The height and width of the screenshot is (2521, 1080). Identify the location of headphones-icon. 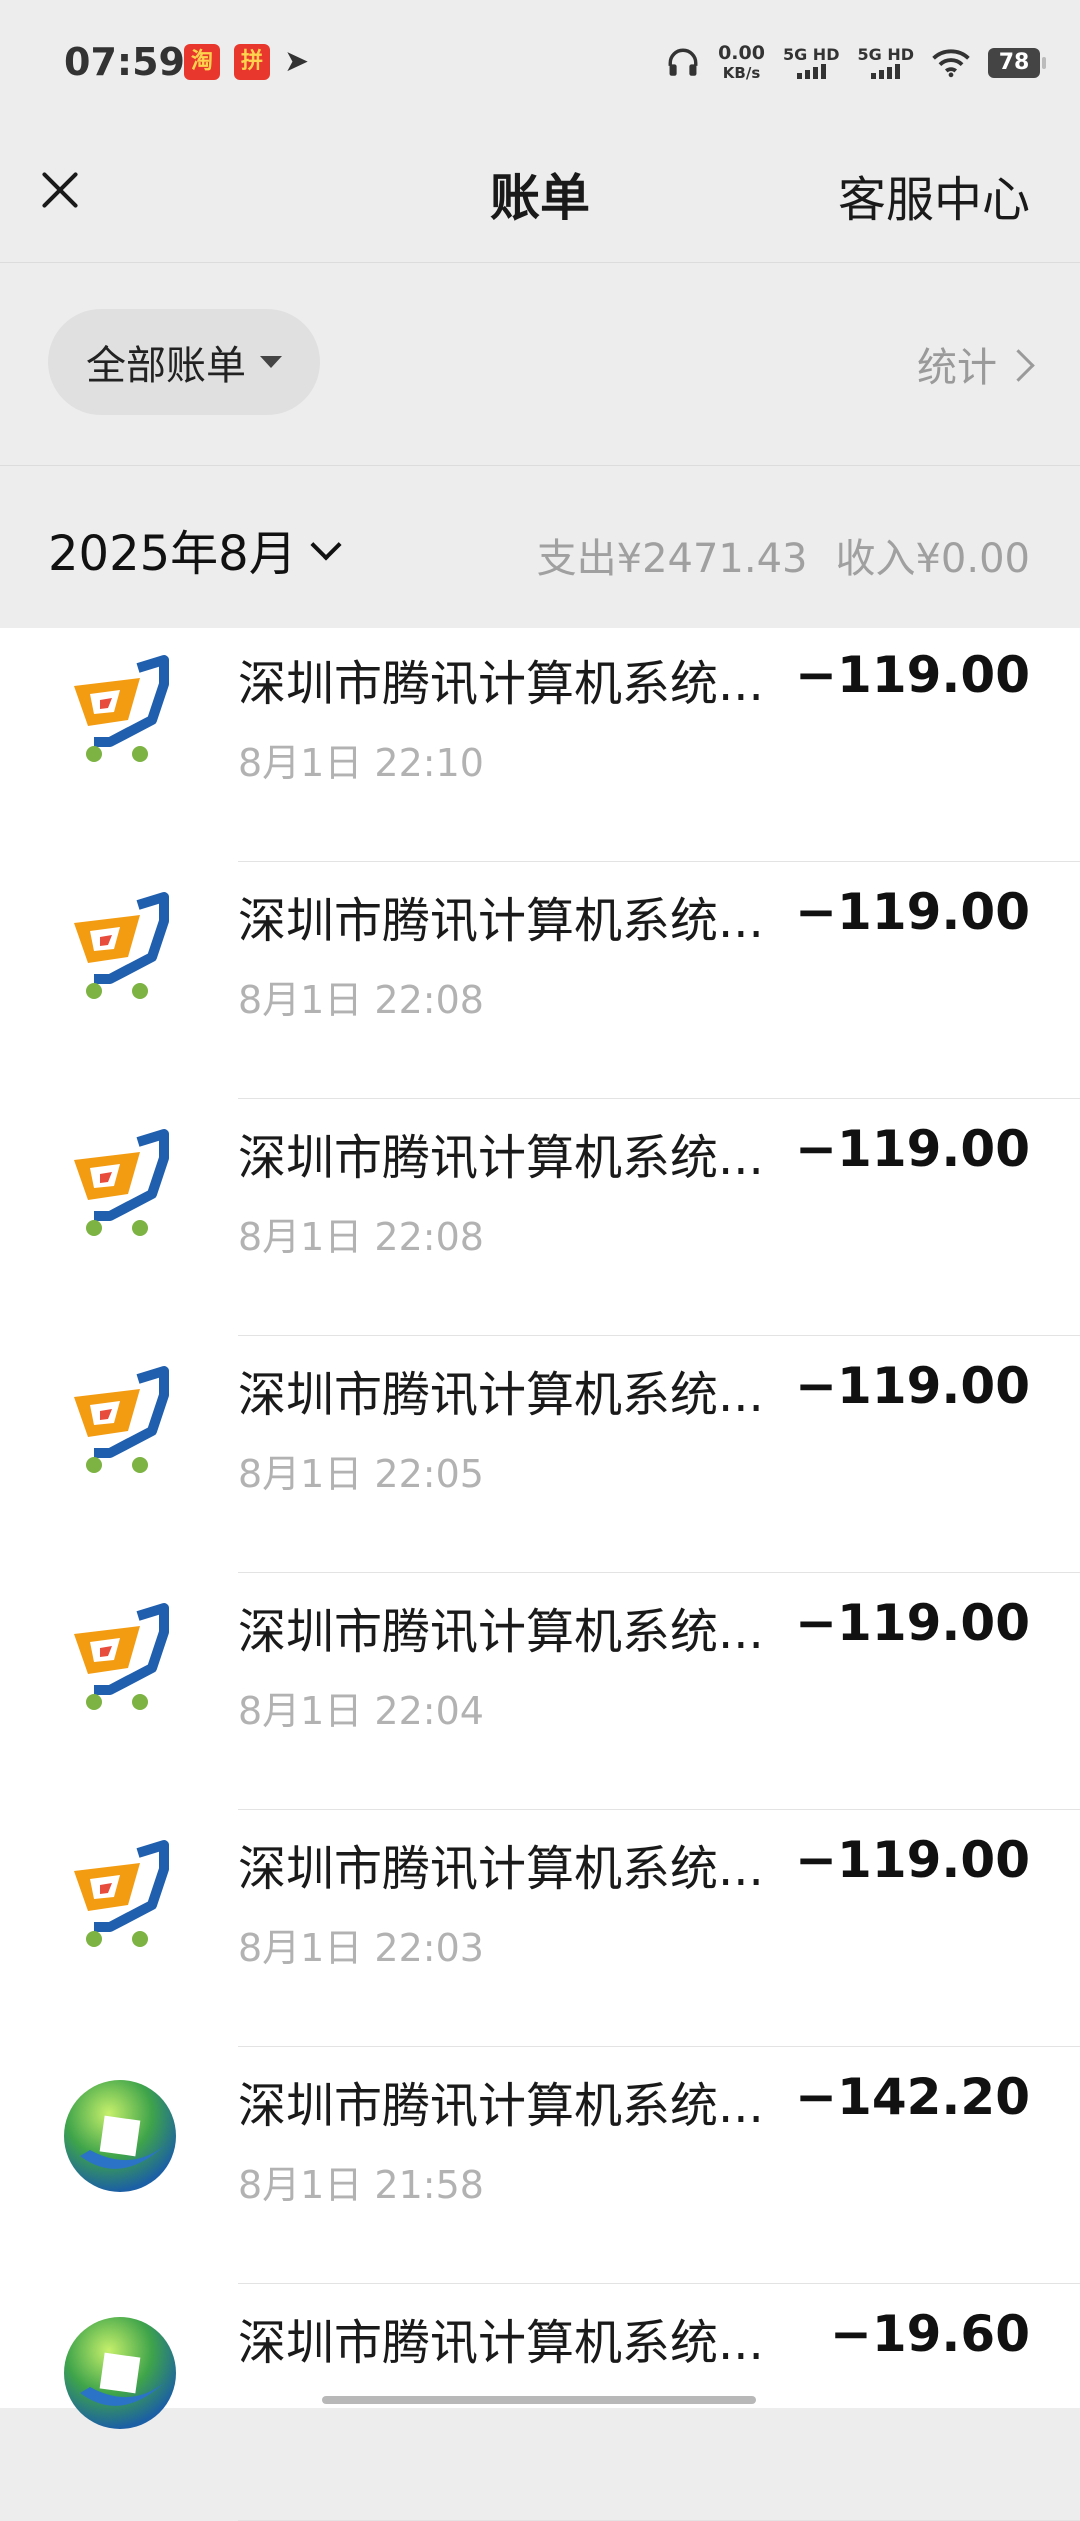
(683, 62).